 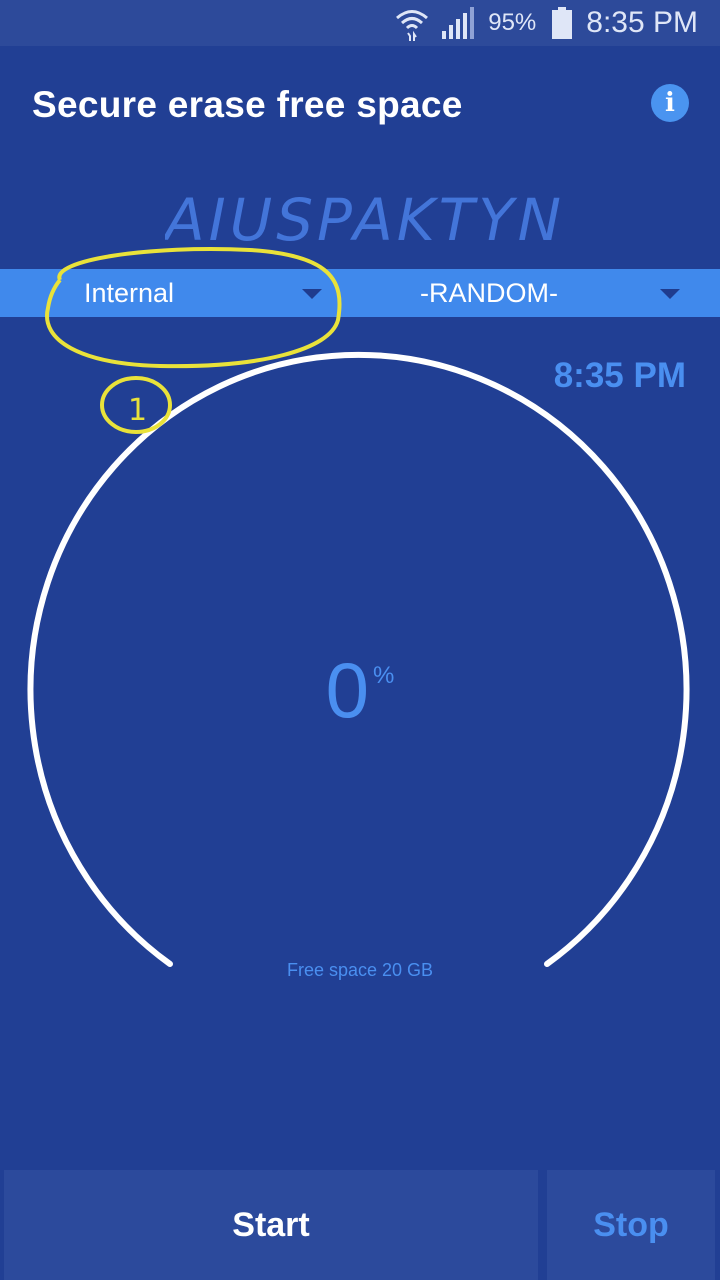 I want to click on progress-readout: 0 %, so click(x=360, y=693).